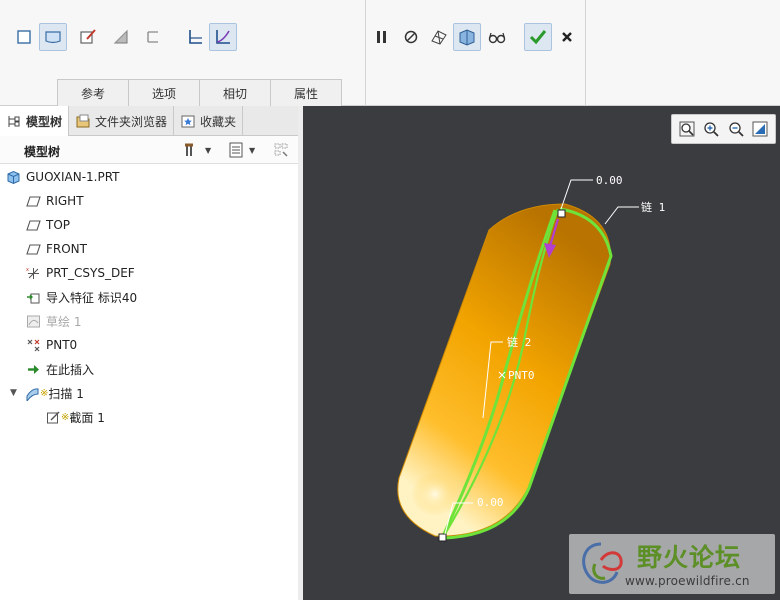  Describe the element at coordinates (66, 249) in the screenshot. I see `tree-item-label: FRONT` at that location.